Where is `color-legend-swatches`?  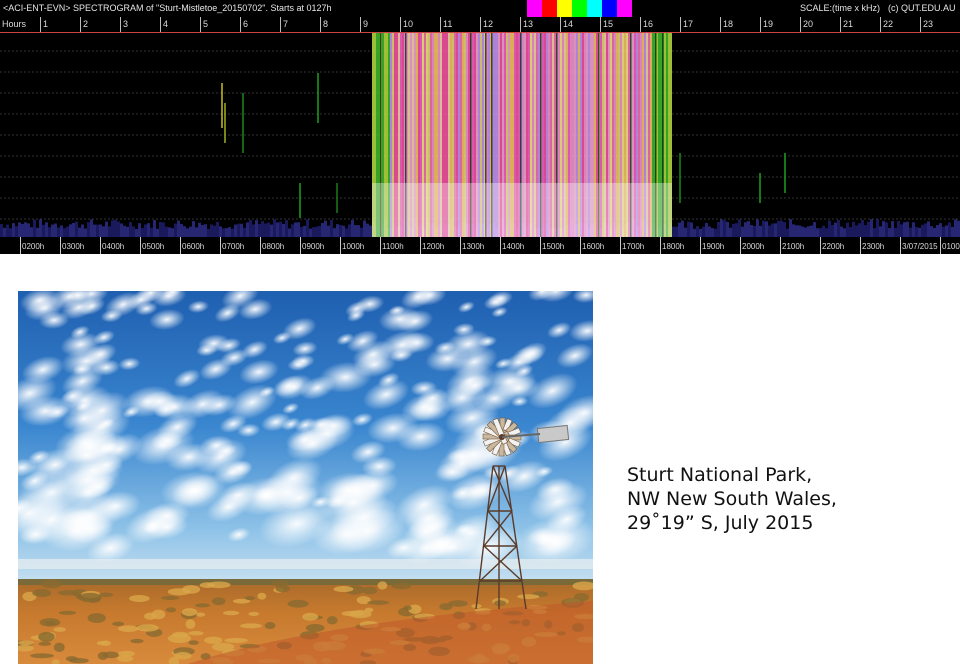 color-legend-swatches is located at coordinates (579, 8).